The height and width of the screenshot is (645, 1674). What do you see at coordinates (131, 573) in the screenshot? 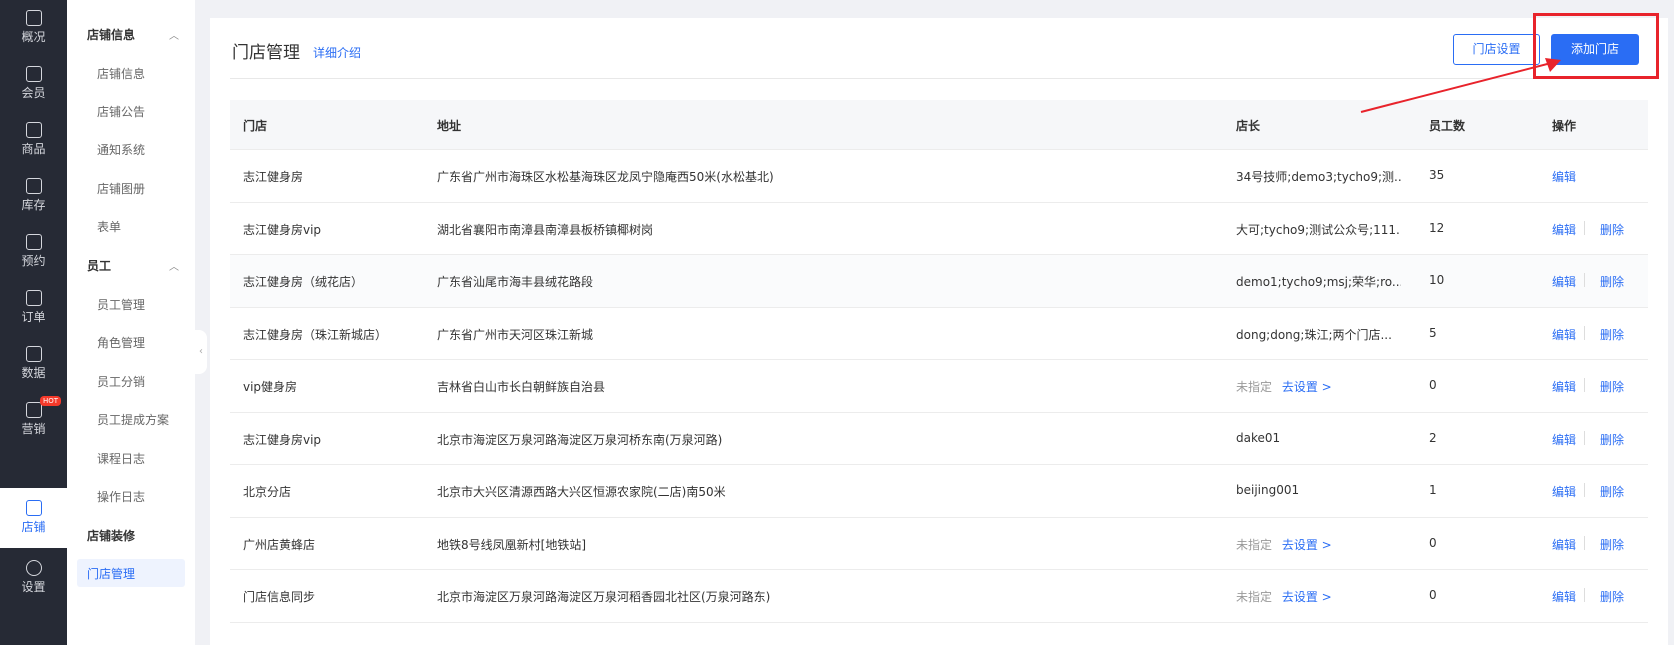
I see `submenu-item-store-manage: 门店管理` at bounding box center [131, 573].